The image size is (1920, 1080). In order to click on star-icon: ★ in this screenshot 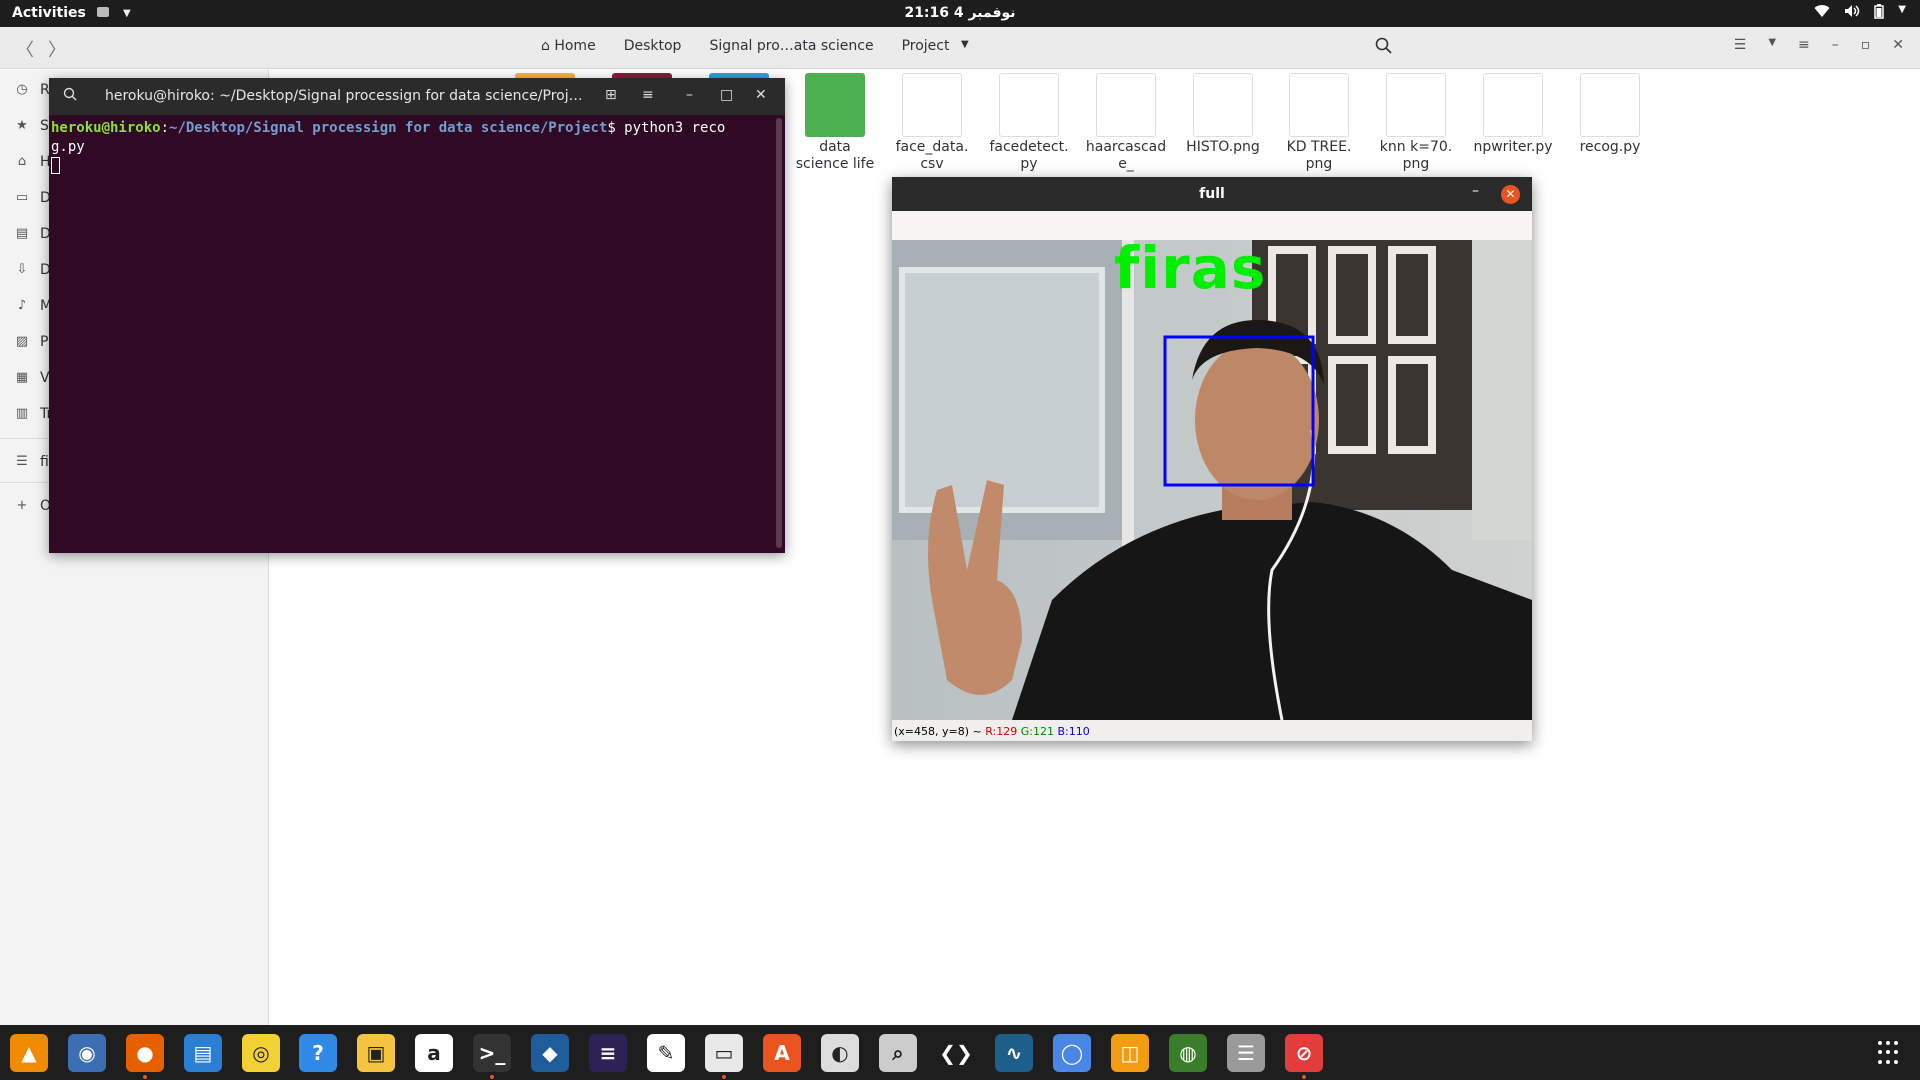, I will do `click(22, 125)`.